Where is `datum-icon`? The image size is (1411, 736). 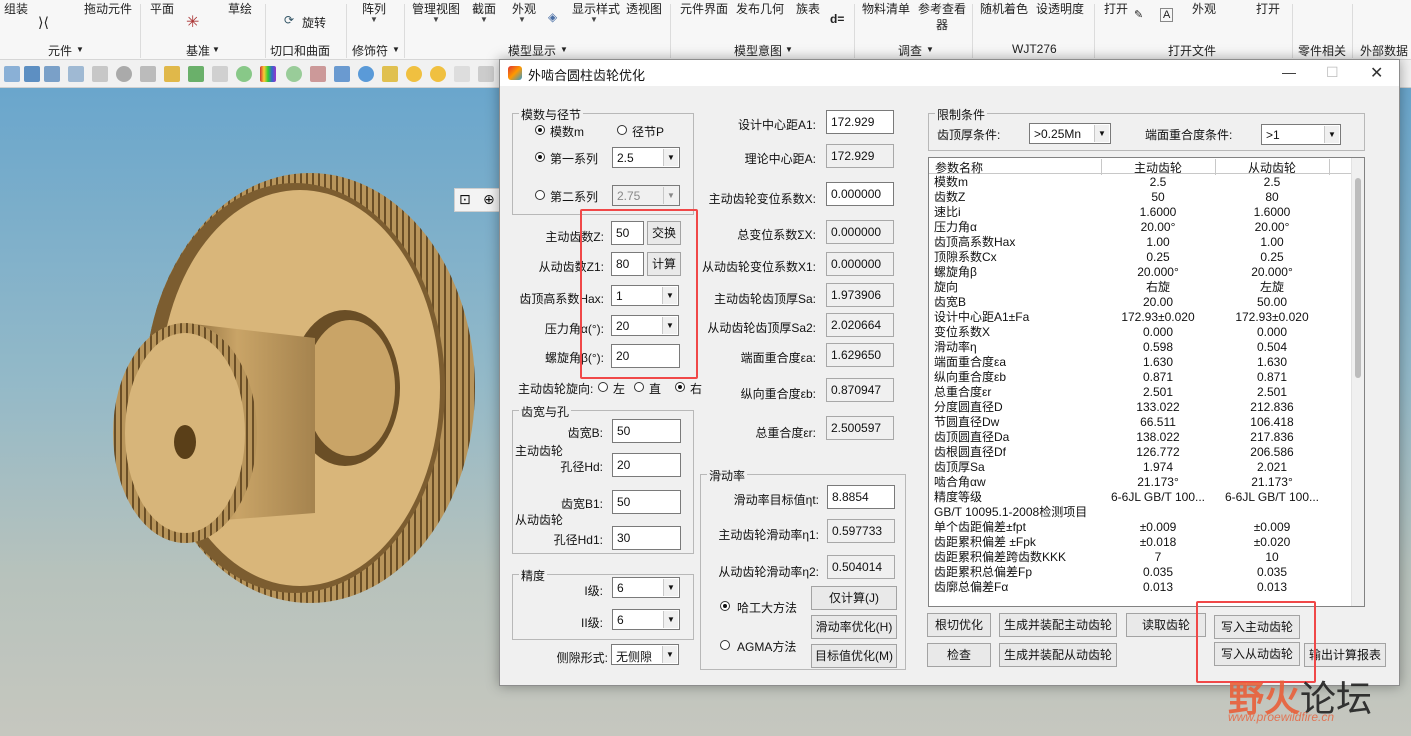 datum-icon is located at coordinates (172, 74).